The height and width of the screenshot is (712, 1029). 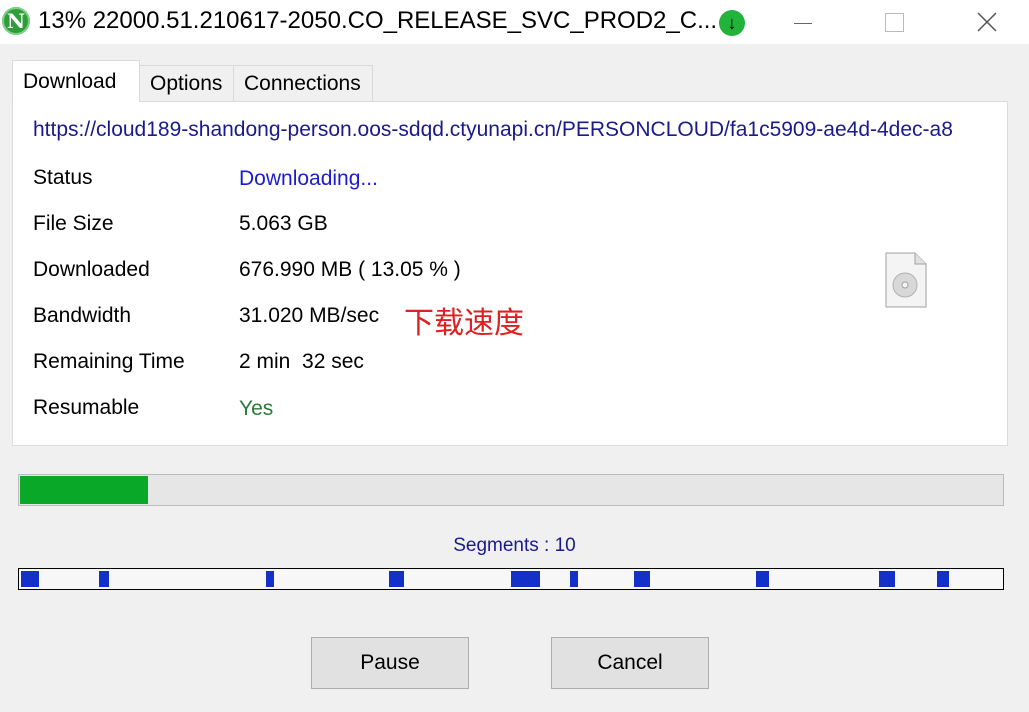 What do you see at coordinates (84, 490) in the screenshot?
I see `progress-fill` at bounding box center [84, 490].